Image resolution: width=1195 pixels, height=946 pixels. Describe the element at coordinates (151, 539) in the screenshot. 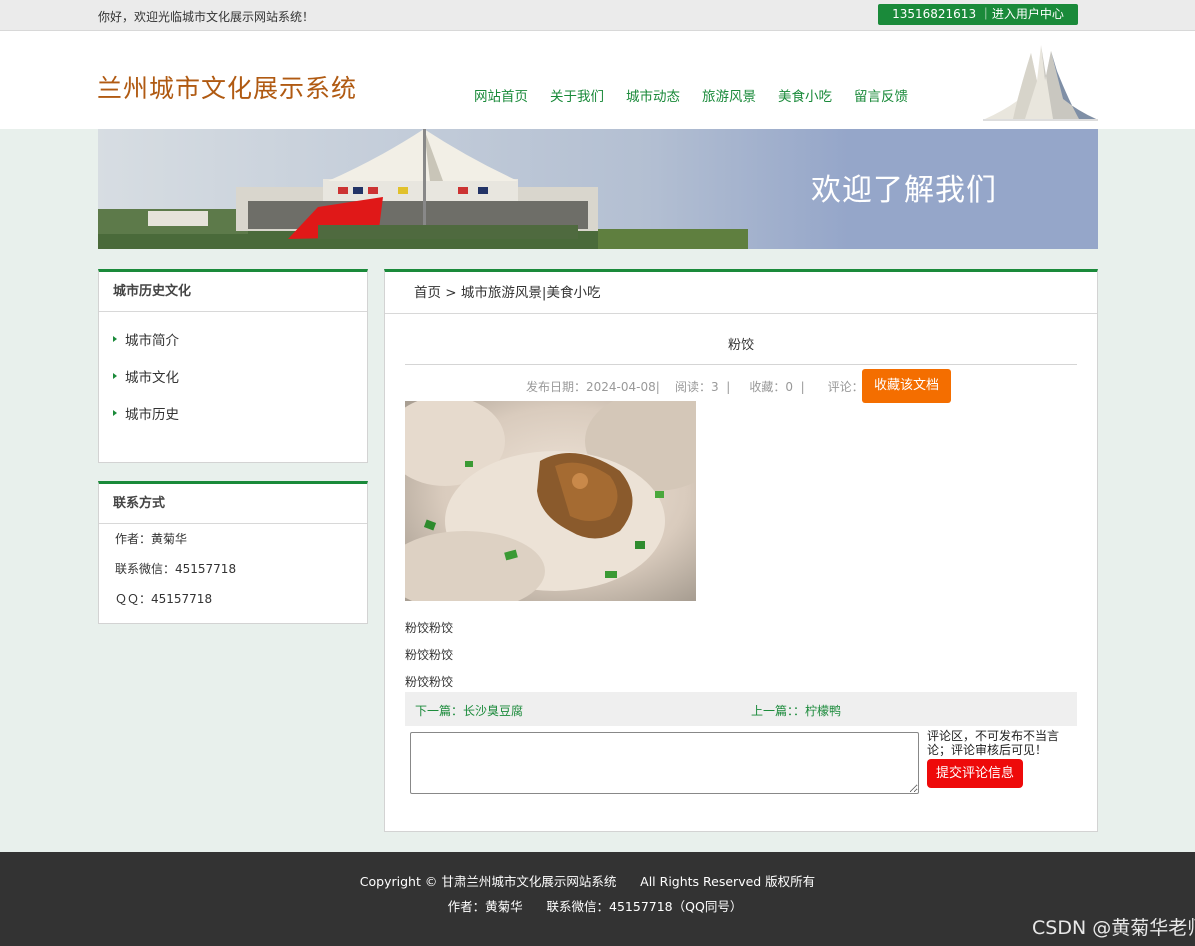

I see `contact-author: 作者：黄菊华` at that location.